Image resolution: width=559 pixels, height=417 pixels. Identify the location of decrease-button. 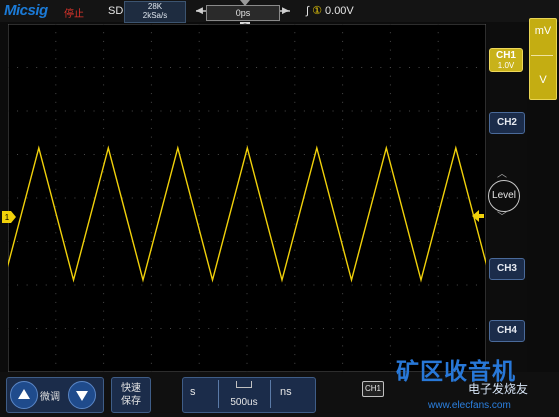
(82, 395).